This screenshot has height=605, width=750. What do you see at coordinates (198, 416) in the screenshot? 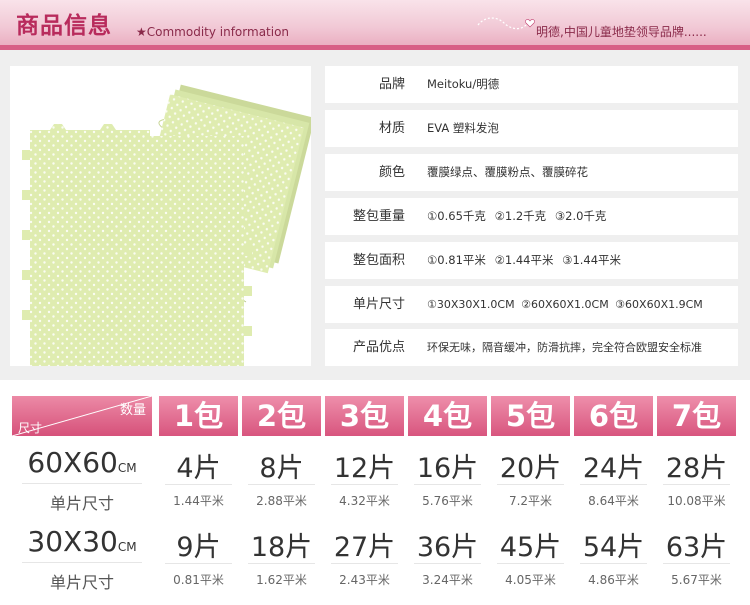
I see `pack-header: 1包` at bounding box center [198, 416].